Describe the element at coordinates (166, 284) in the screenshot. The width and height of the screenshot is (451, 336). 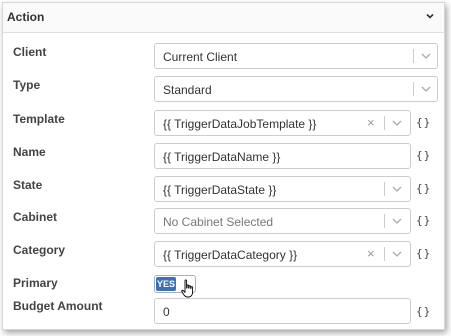
I see `toggle-on-label: YES` at that location.